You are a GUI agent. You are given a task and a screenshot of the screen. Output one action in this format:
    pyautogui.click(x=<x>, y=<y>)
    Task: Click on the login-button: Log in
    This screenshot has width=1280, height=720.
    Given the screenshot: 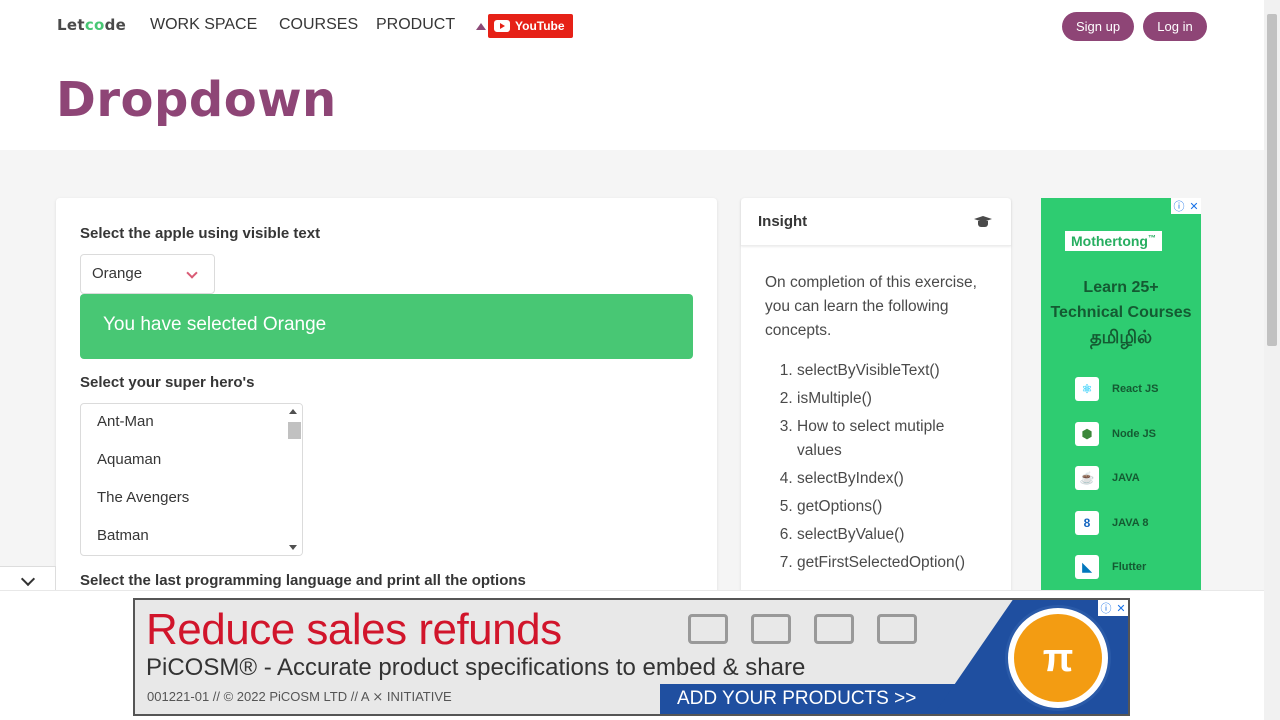 What is the action you would take?
    pyautogui.click(x=1175, y=26)
    